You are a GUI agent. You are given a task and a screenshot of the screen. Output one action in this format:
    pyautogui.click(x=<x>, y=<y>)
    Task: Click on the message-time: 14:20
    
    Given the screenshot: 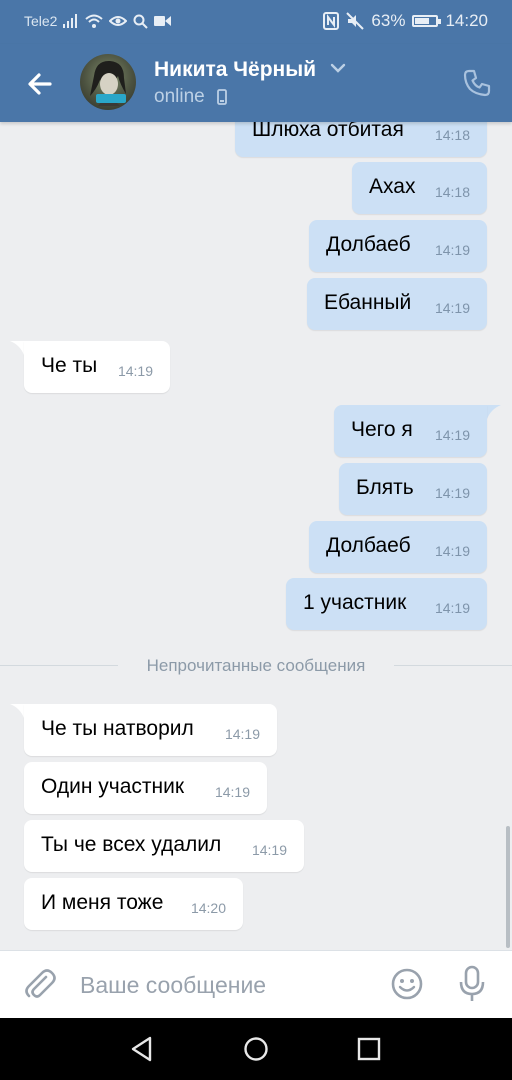 What is the action you would take?
    pyautogui.click(x=208, y=908)
    